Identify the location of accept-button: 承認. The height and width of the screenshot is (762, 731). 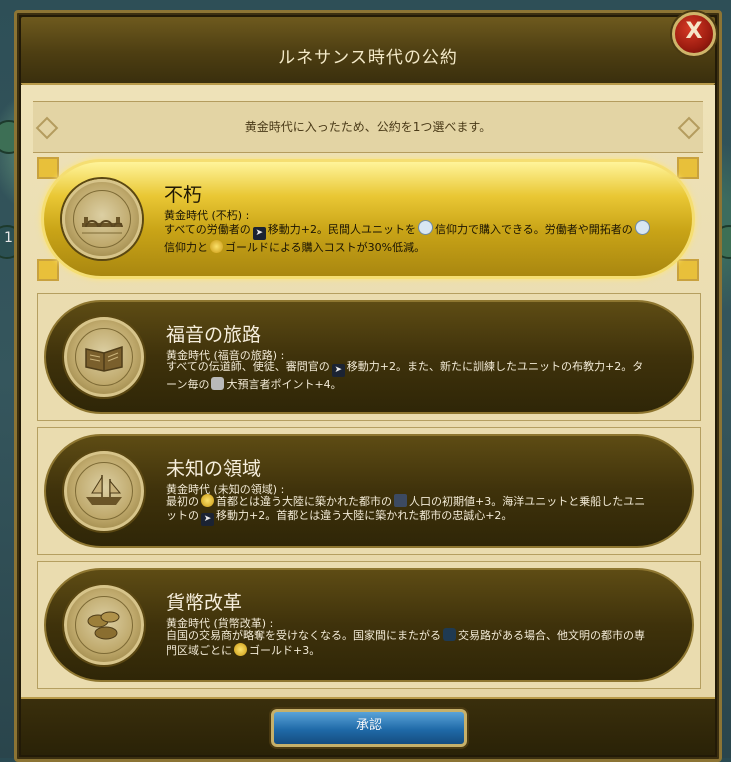
(369, 728).